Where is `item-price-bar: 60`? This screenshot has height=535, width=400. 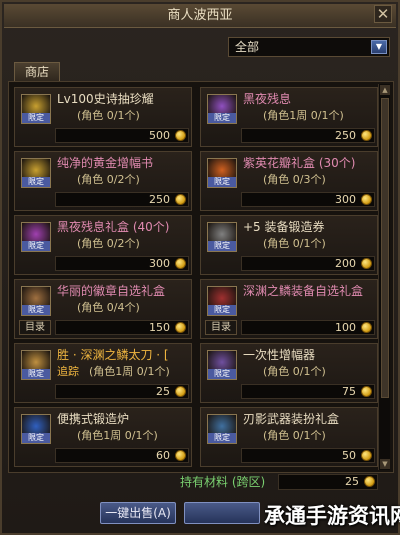 item-price-bar: 60 is located at coordinates (122, 455).